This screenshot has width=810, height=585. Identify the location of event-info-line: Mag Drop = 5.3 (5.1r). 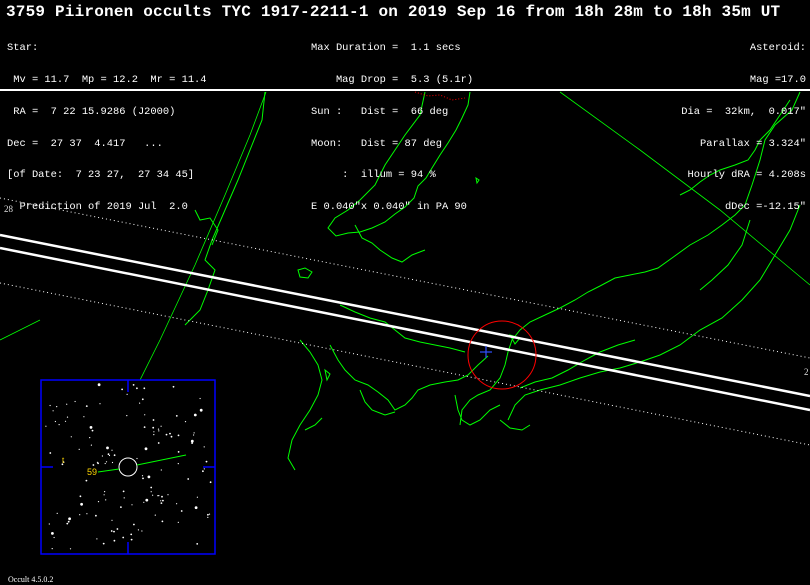
(392, 79).